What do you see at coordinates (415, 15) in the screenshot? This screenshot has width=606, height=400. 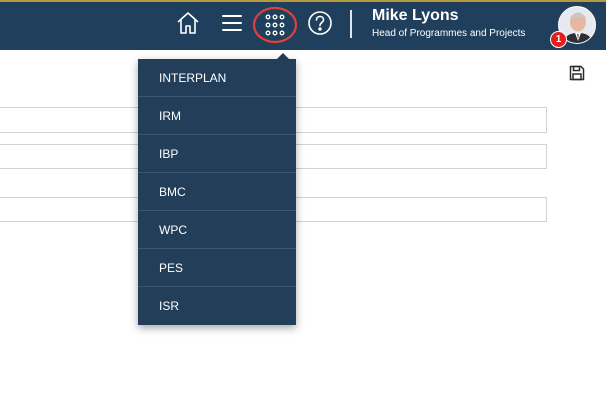 I see `user-name: Mike Lyons` at bounding box center [415, 15].